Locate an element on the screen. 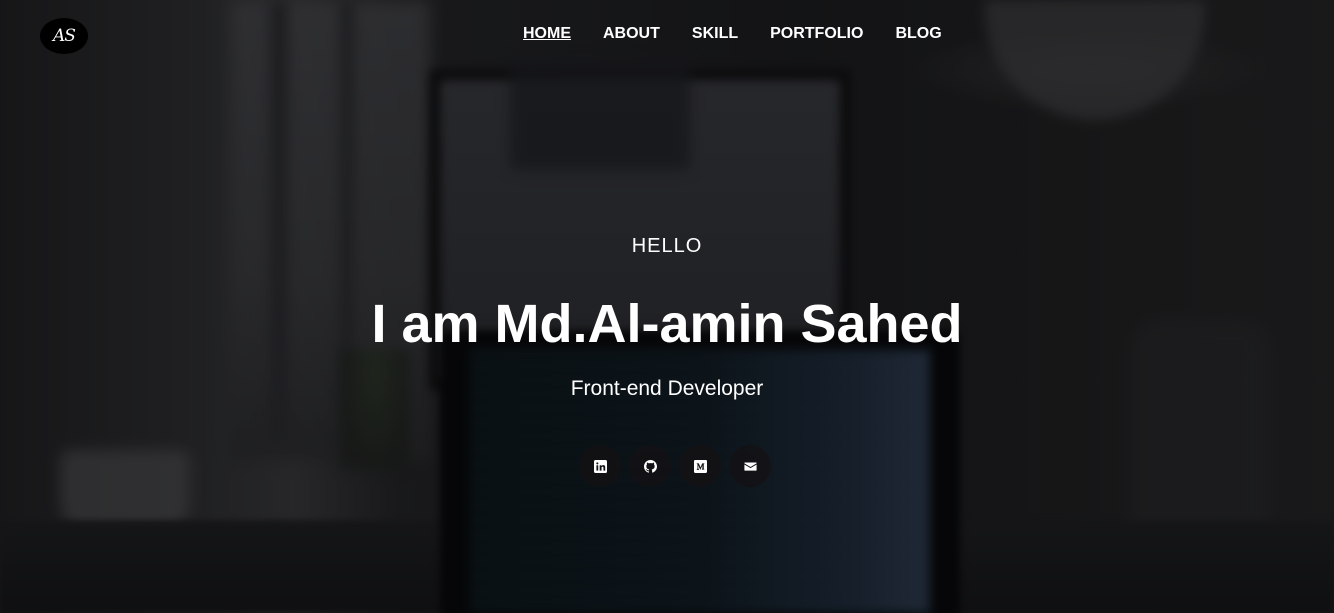  site-logo: AS is located at coordinates (64, 36).